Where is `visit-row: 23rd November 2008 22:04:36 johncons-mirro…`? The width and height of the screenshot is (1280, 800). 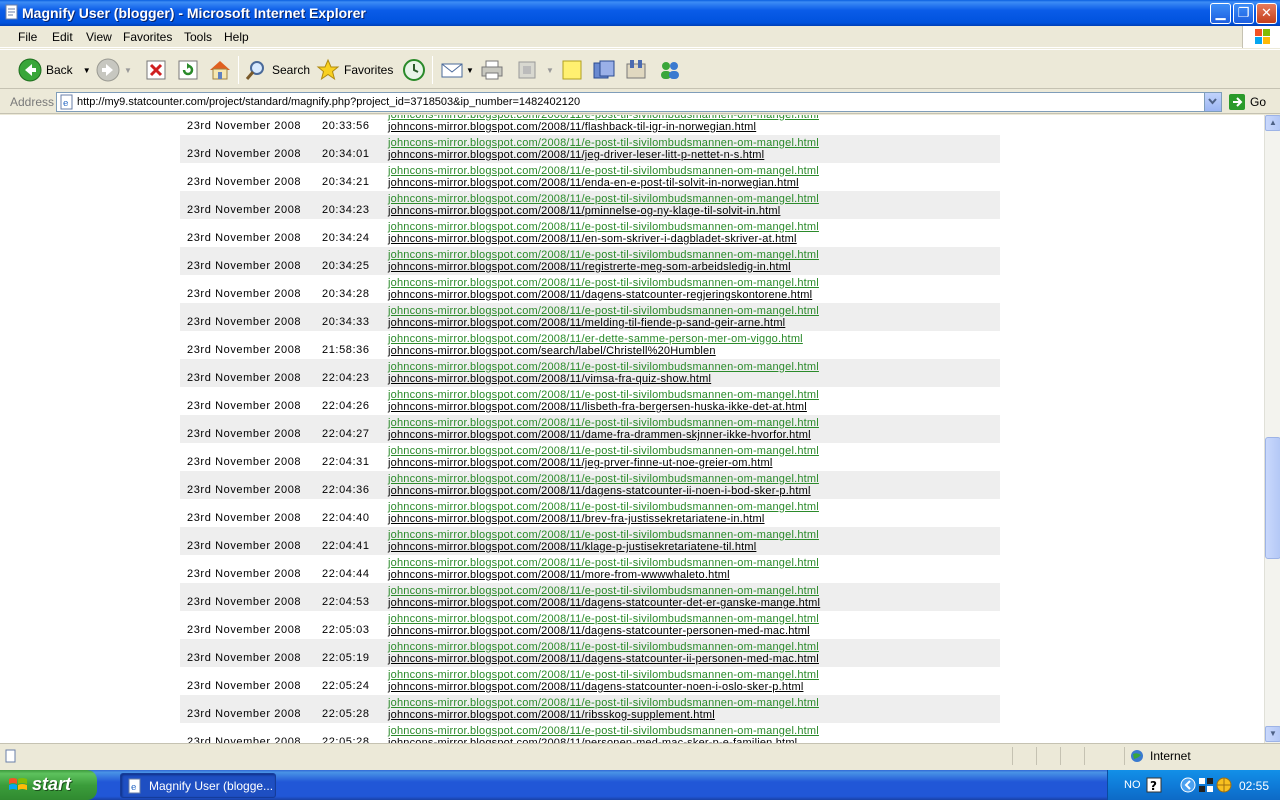
visit-row: 23rd November 2008 22:04:36 johncons-mirro… is located at coordinates (590, 485).